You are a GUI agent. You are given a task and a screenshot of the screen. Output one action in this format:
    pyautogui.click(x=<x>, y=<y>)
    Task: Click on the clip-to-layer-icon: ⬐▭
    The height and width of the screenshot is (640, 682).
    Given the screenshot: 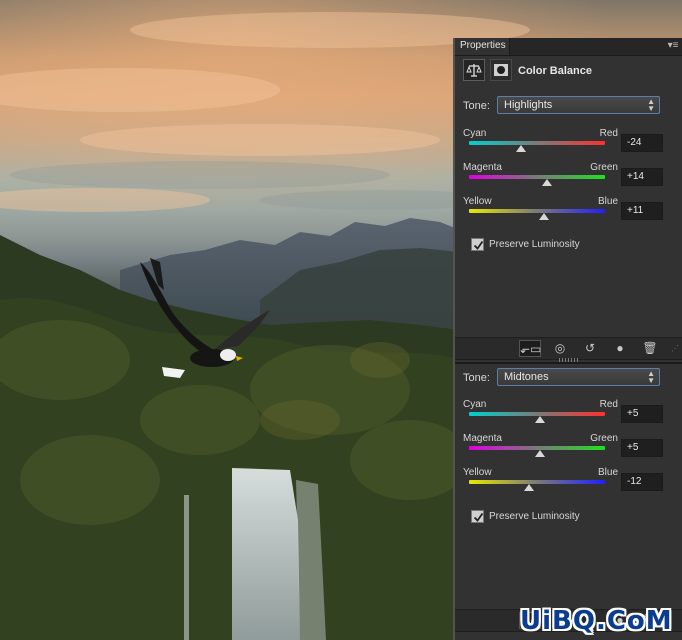 What is the action you would take?
    pyautogui.click(x=530, y=348)
    